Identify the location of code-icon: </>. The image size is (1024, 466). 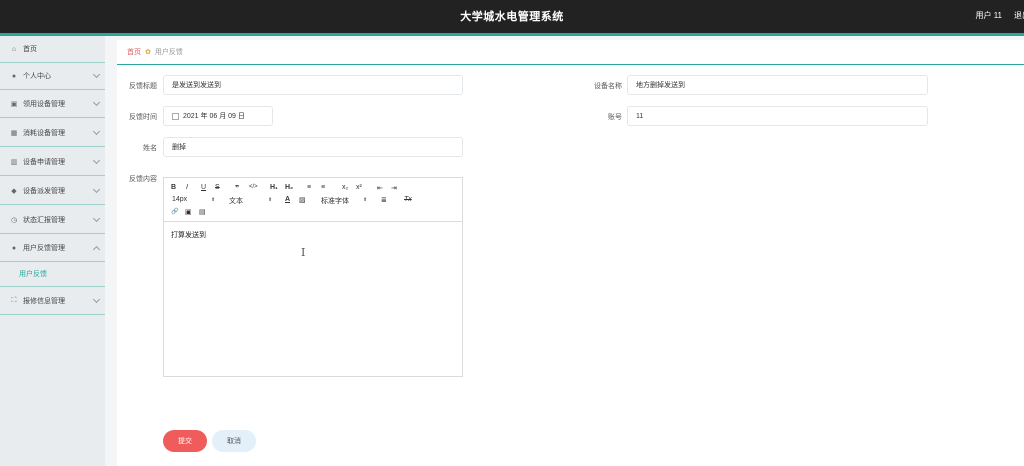
(253, 187).